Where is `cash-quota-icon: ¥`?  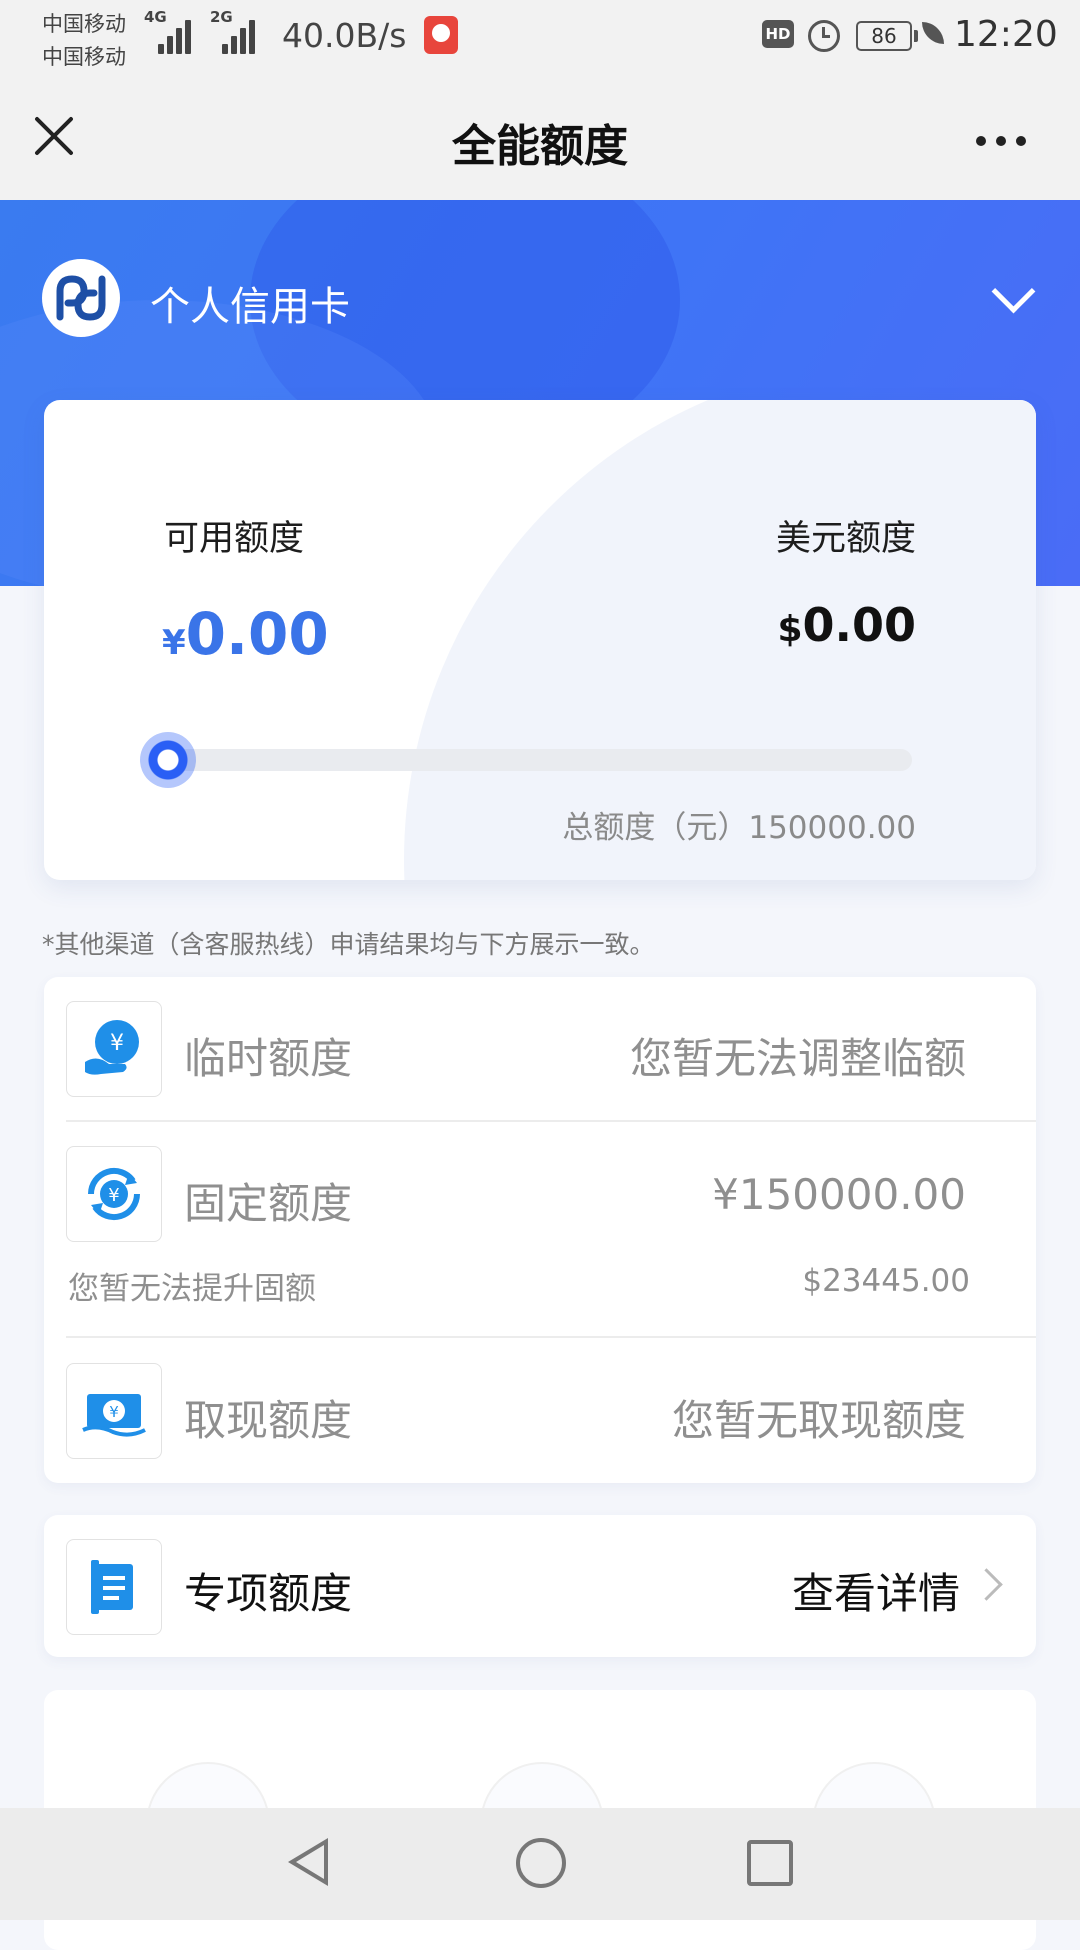
cash-quota-icon: ¥ is located at coordinates (114, 1411).